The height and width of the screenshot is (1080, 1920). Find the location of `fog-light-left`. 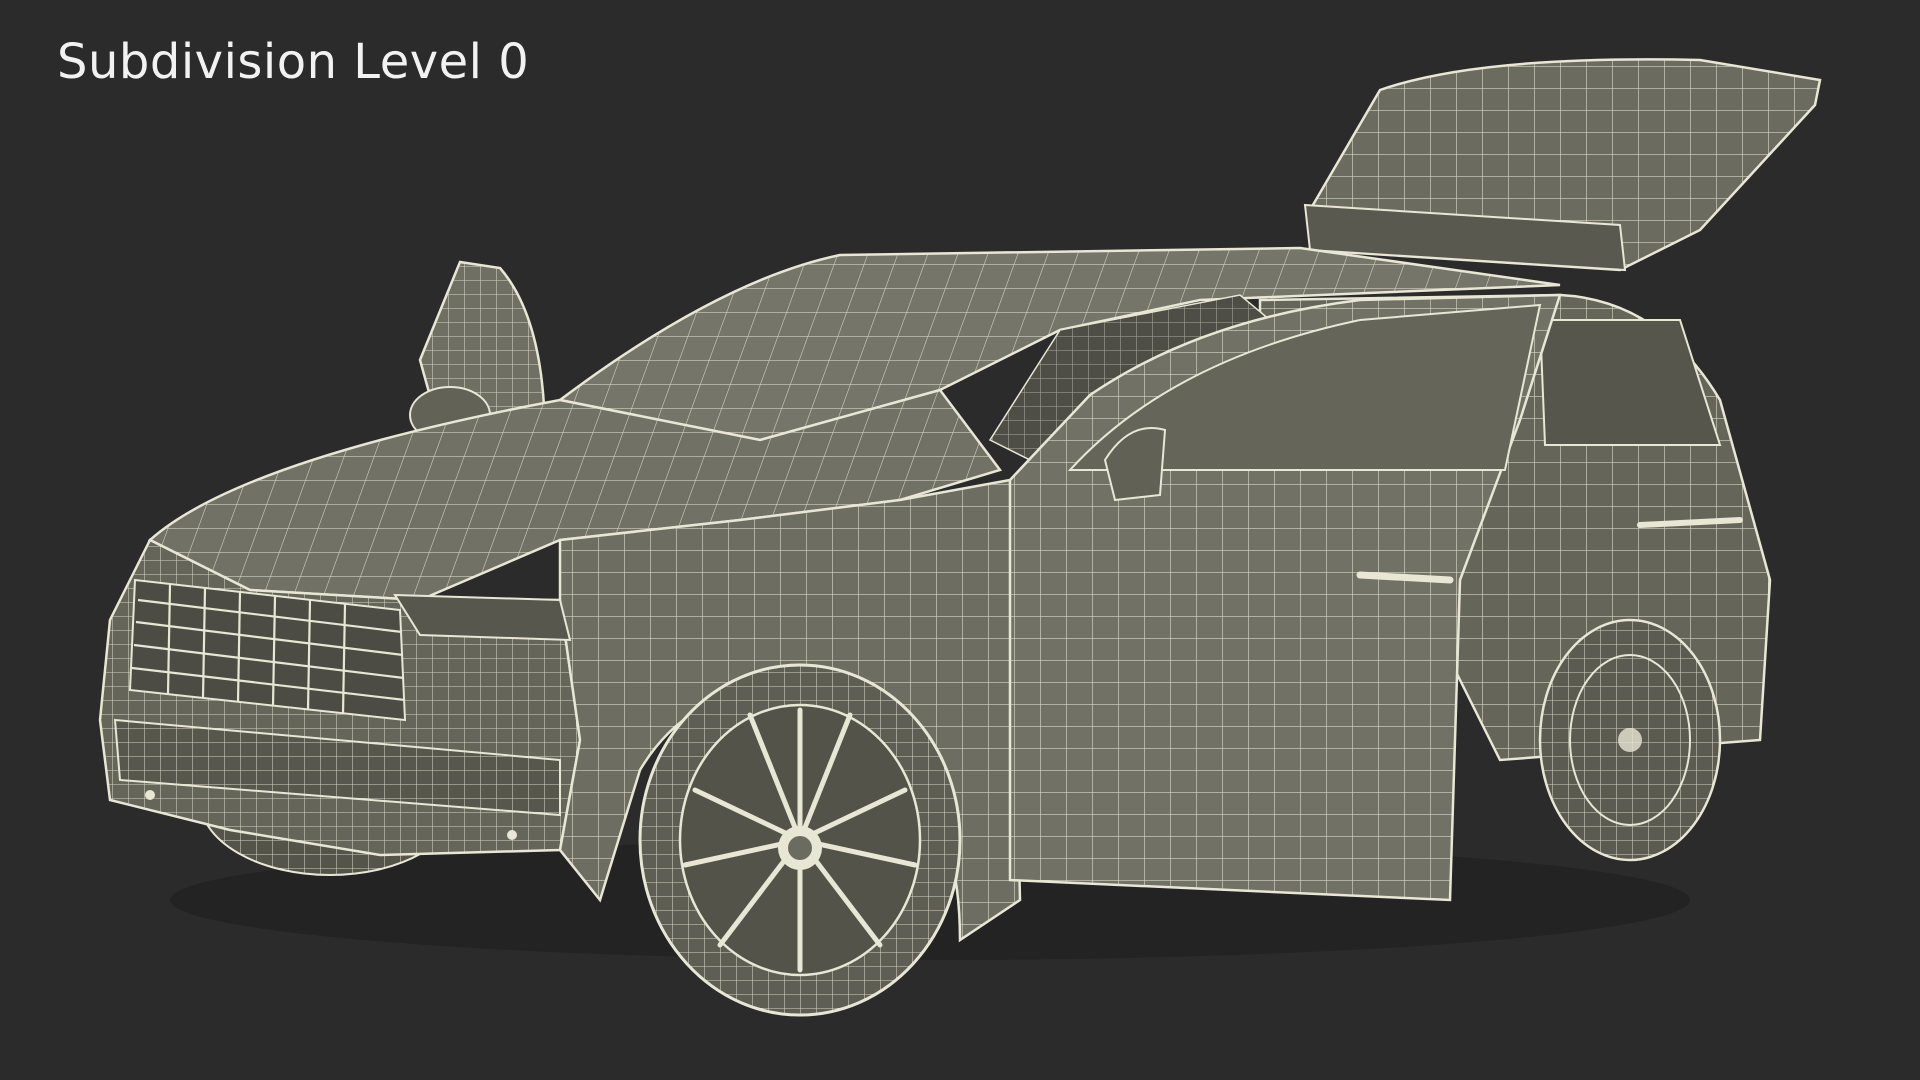

fog-light-left is located at coordinates (150, 795).